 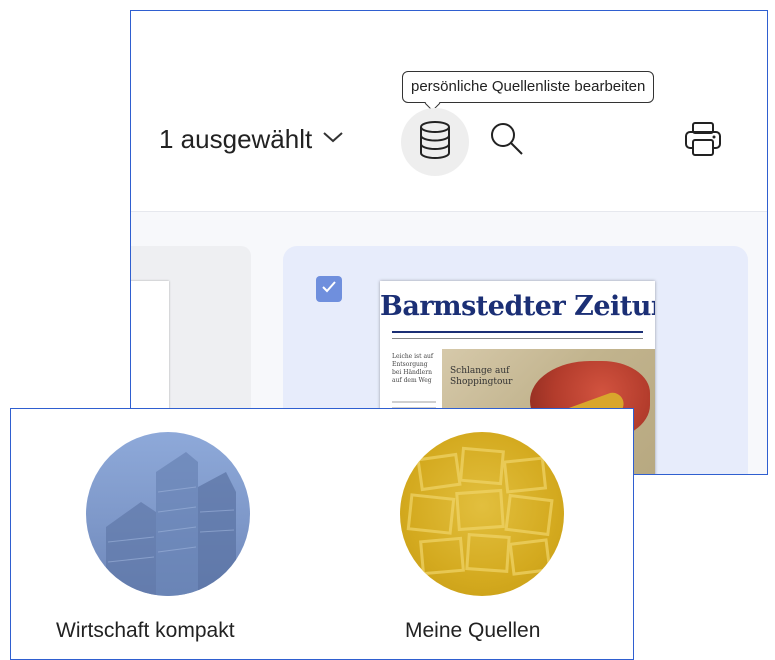 I want to click on chevron-down-icon, so click(x=333, y=139).